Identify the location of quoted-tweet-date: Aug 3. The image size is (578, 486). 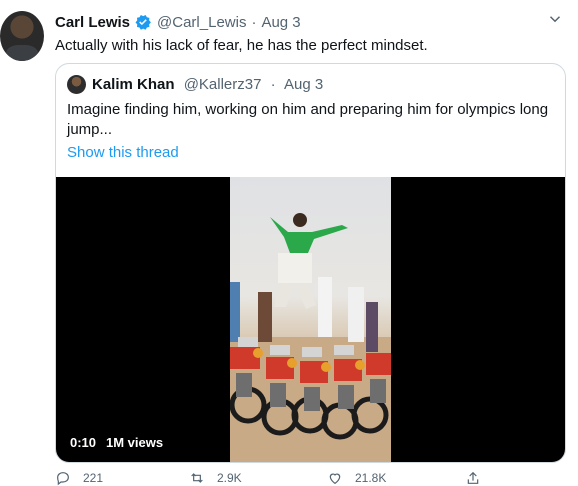
(303, 84).